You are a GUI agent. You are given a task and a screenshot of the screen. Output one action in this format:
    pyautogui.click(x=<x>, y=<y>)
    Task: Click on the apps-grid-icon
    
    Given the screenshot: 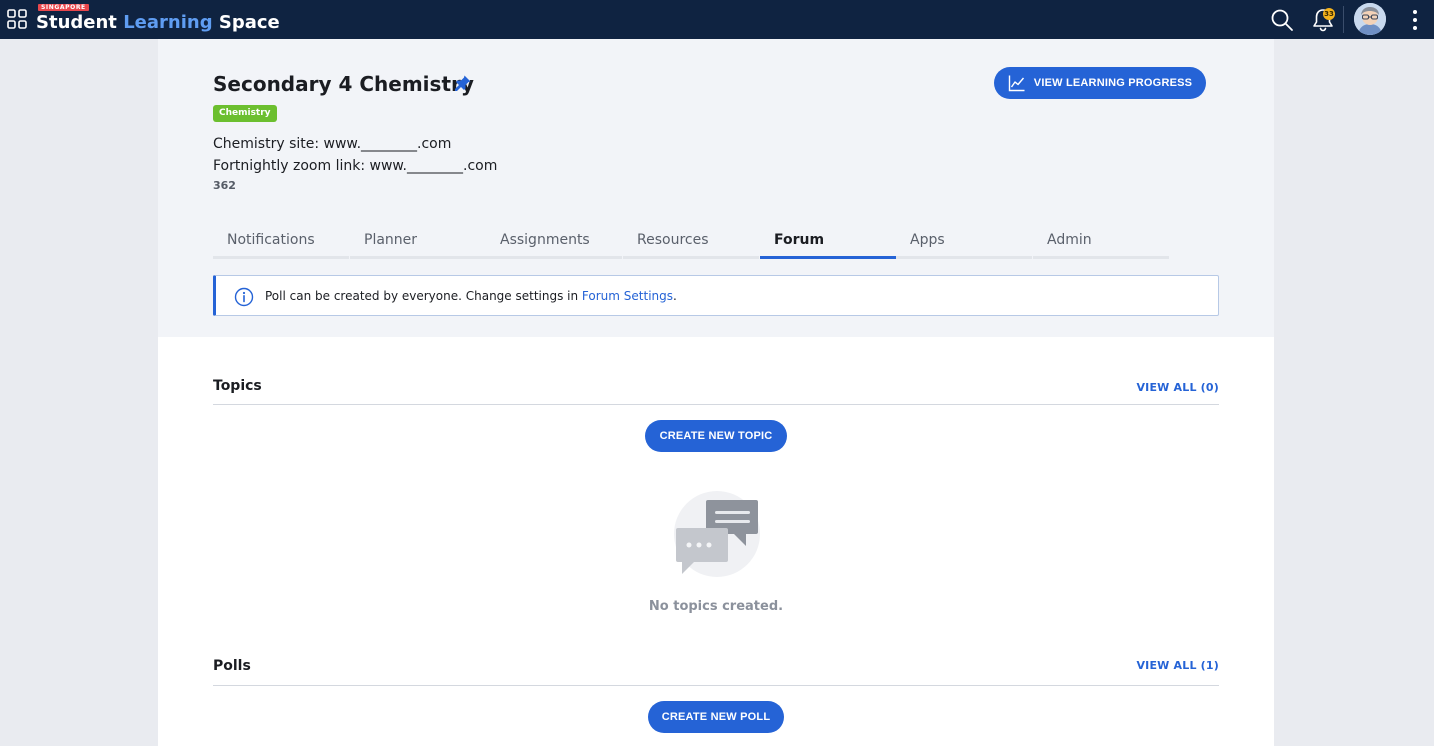 What is the action you would take?
    pyautogui.click(x=17, y=19)
    